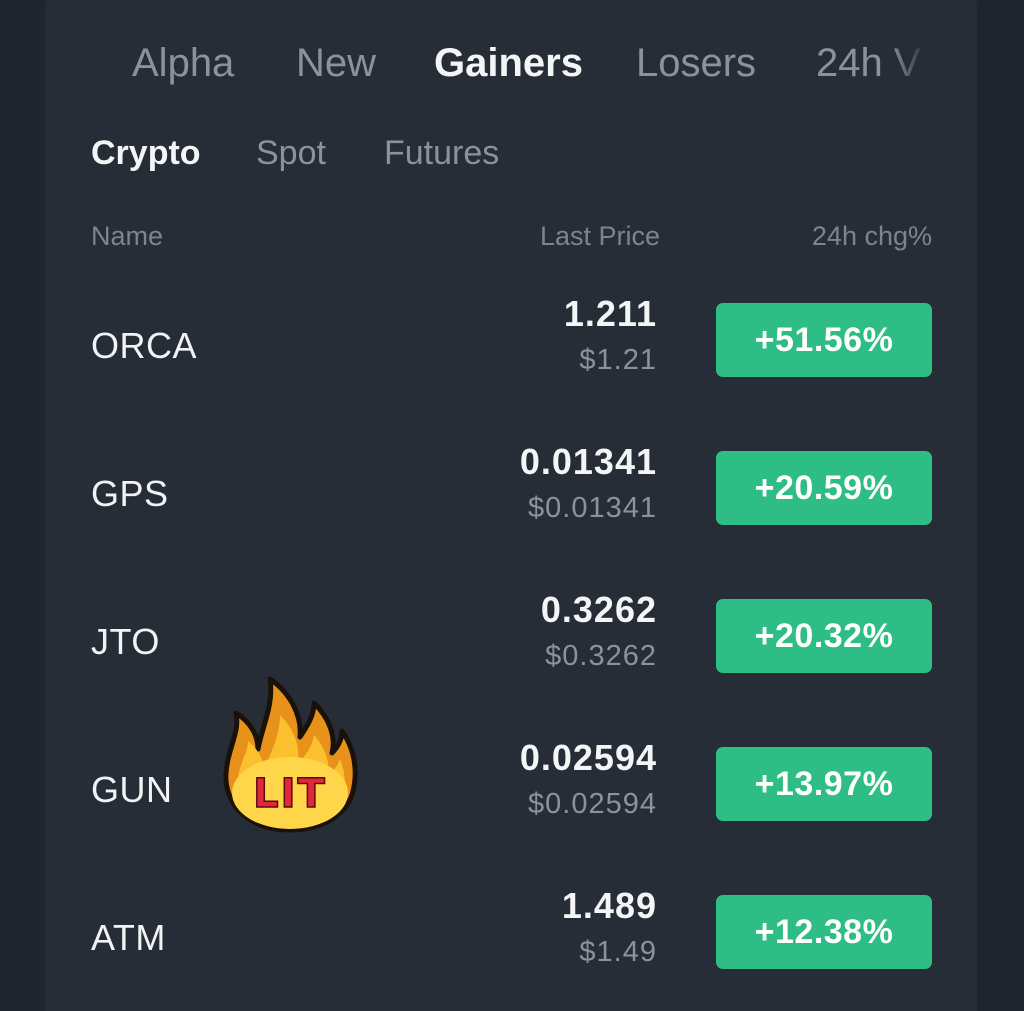 Image resolution: width=1024 pixels, height=1011 pixels. Describe the element at coordinates (600, 236) in the screenshot. I see `column-header-last-price: Last Price` at that location.